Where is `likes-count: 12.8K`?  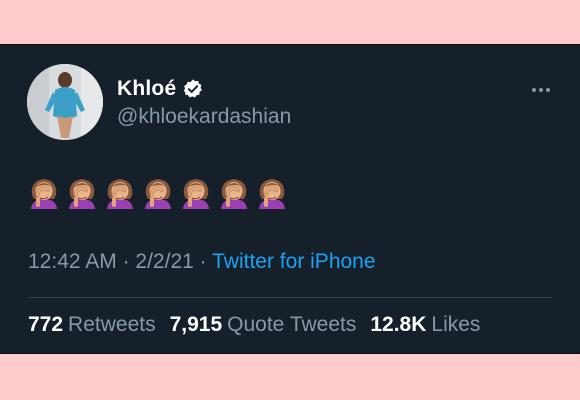 likes-count: 12.8K is located at coordinates (398, 324).